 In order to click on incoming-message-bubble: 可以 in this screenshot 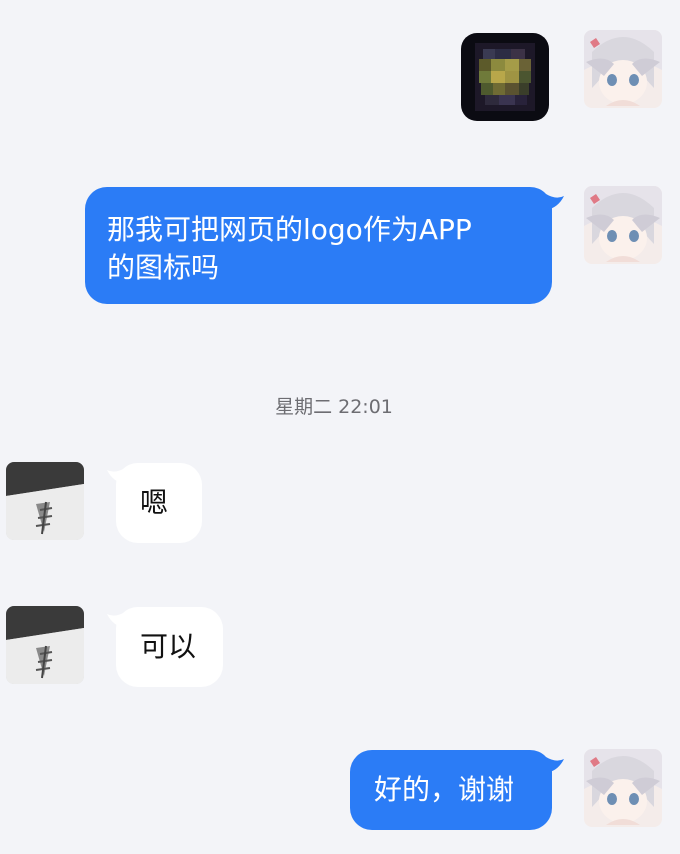, I will do `click(169, 647)`.